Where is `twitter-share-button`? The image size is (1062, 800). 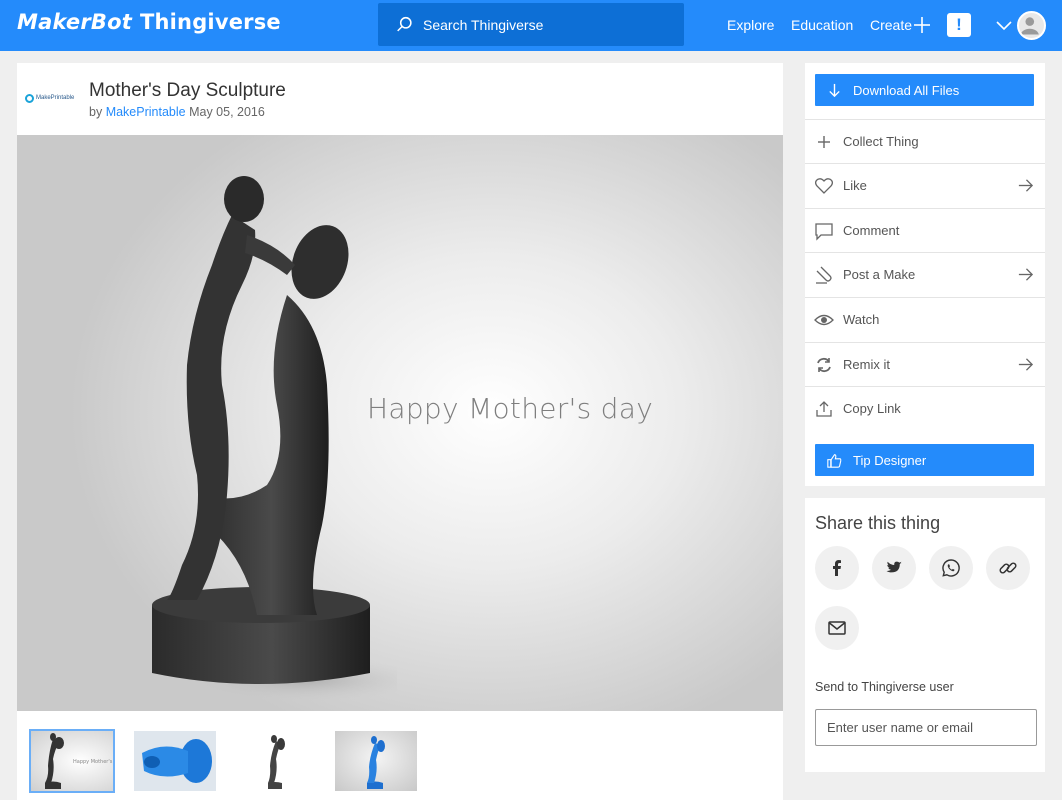 twitter-share-button is located at coordinates (894, 568).